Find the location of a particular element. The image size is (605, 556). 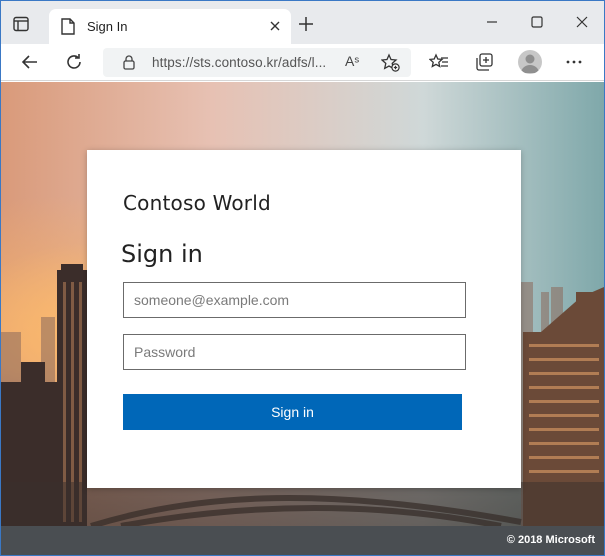

lock-icon is located at coordinates (129, 62).